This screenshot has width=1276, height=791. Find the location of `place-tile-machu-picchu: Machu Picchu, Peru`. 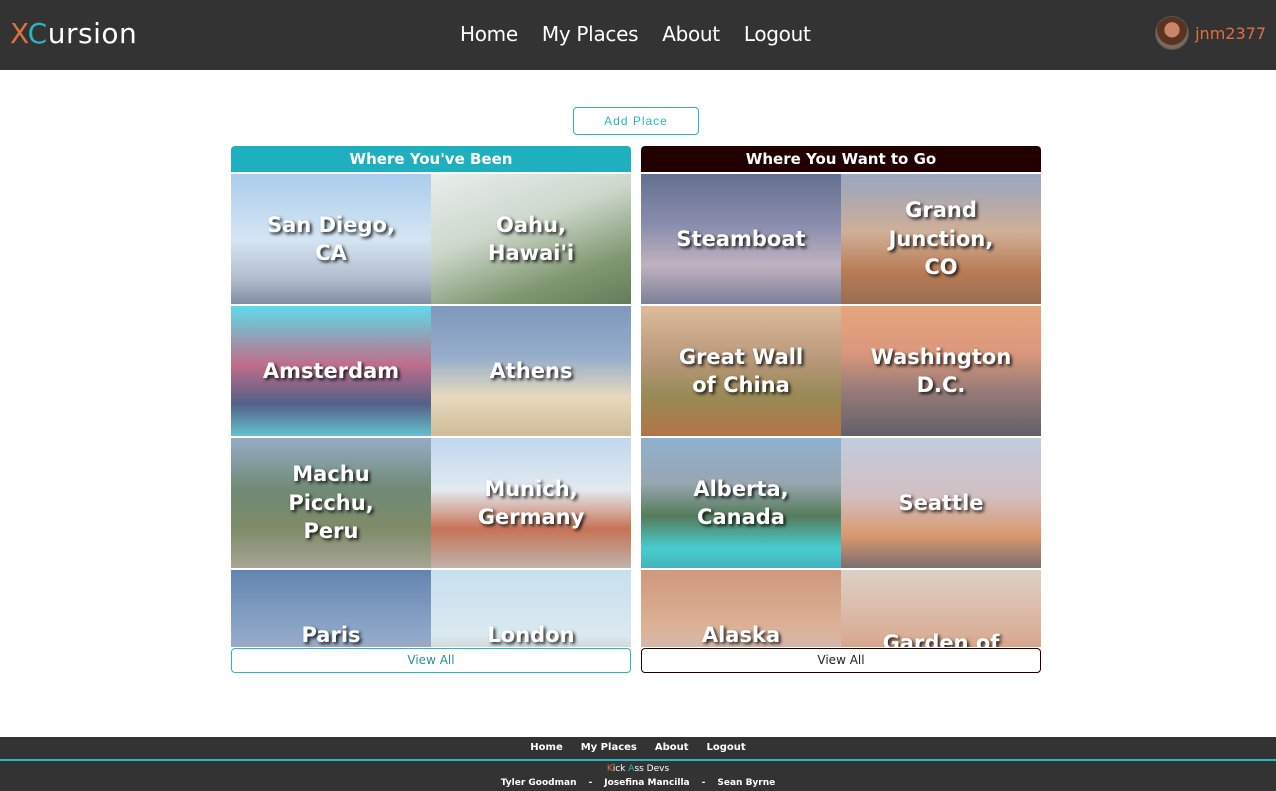

place-tile-machu-picchu: Machu Picchu, Peru is located at coordinates (331, 503).